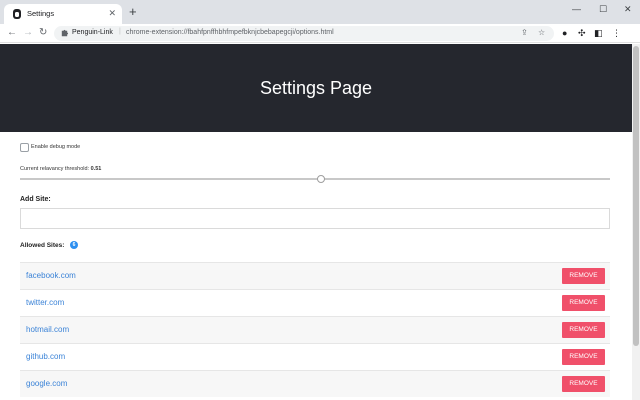  I want to click on extension-name: Penguin-Link, so click(92, 32).